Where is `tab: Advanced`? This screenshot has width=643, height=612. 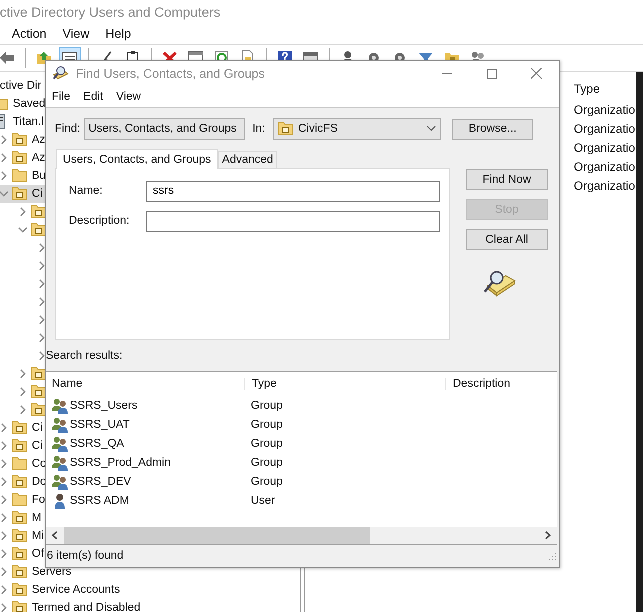 tab: Advanced is located at coordinates (248, 159).